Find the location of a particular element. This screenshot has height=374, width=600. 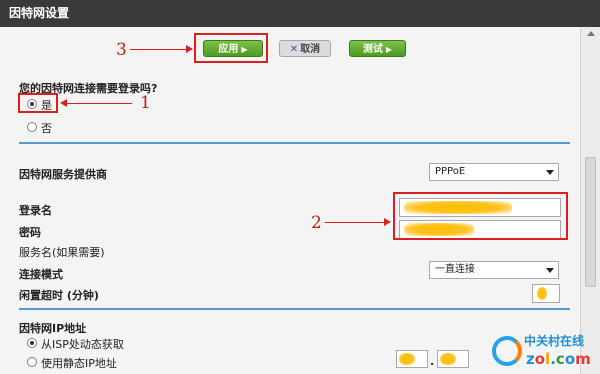

radio-static-ip-label: 使用静态IP地址 is located at coordinates (79, 363).